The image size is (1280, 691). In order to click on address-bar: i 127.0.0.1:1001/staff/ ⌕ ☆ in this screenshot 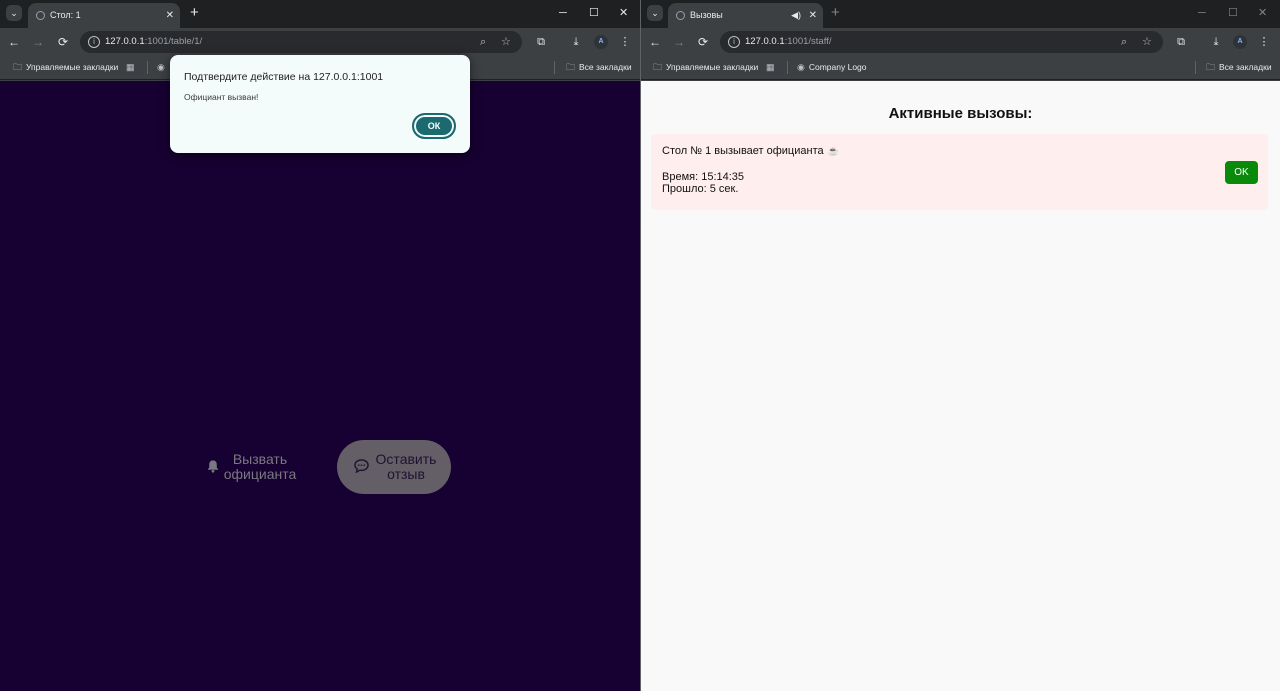, I will do `click(941, 42)`.